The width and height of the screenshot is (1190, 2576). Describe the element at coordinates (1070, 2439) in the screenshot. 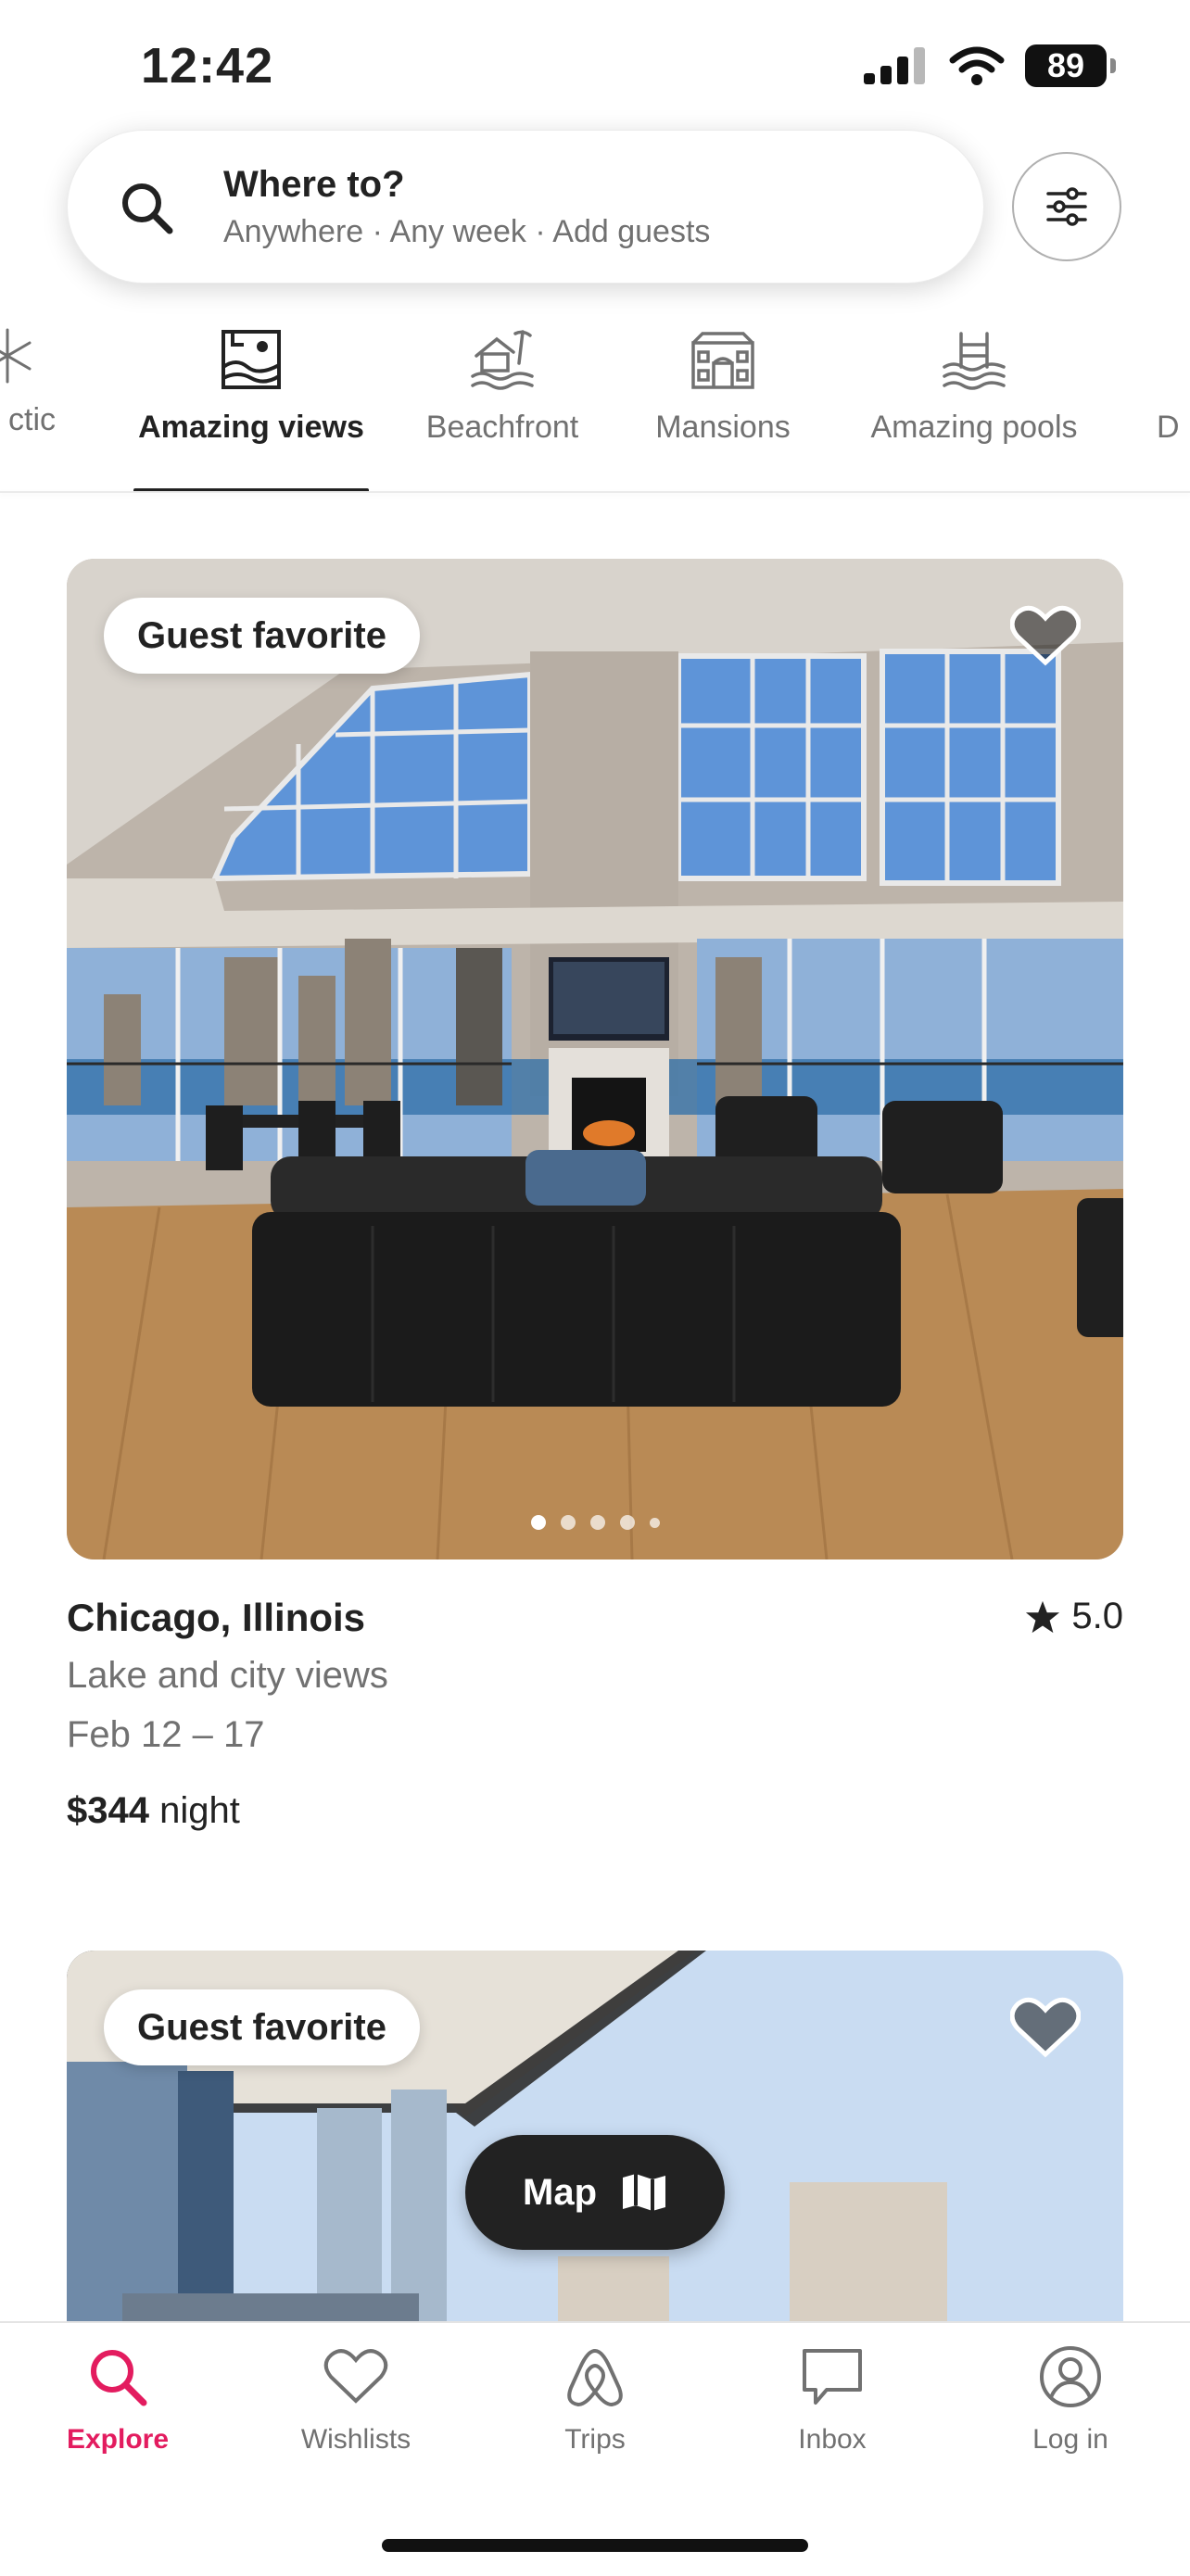

I see `tab-label: Log in` at that location.